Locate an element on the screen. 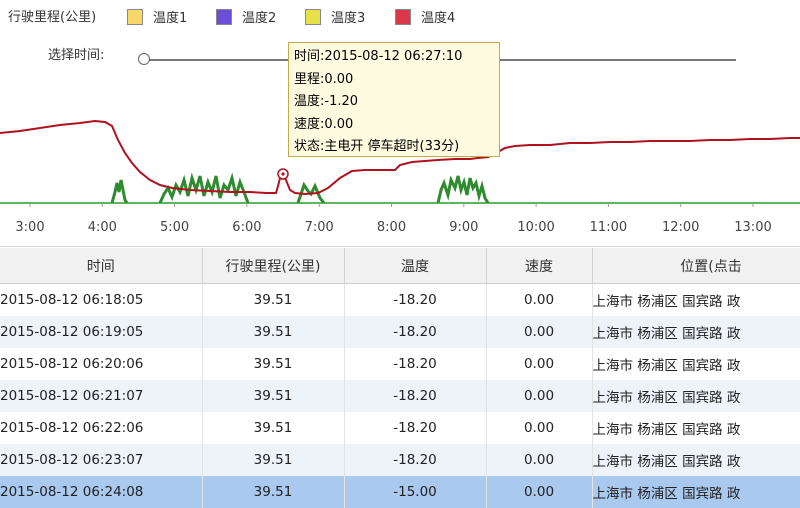 This screenshot has width=800, height=508. column-header-temperature: 温度 is located at coordinates (415, 266).